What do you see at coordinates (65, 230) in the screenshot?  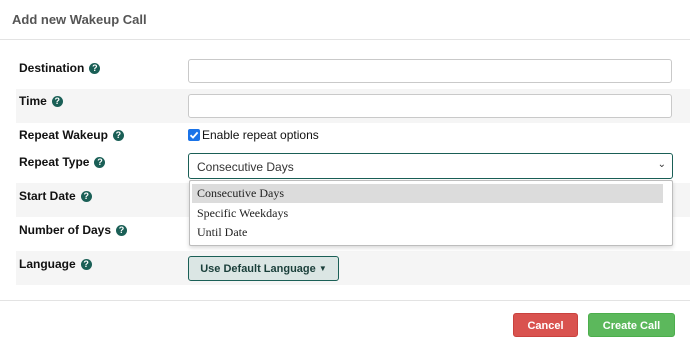 I see `number-of-days-label-text: Number of Days` at bounding box center [65, 230].